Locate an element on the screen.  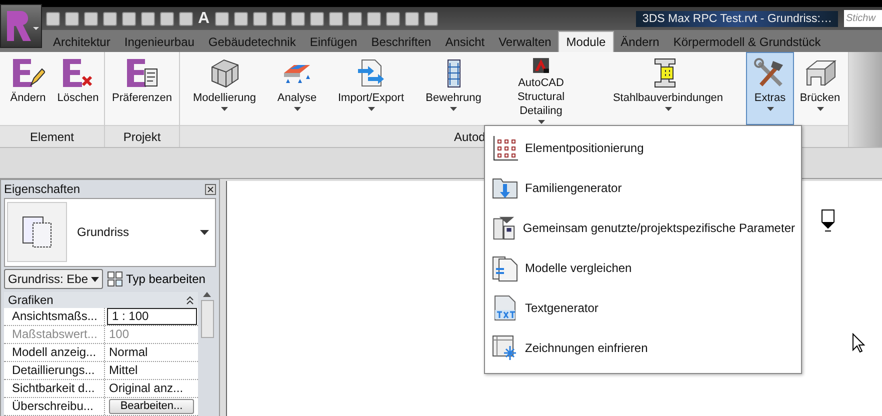
property-value-field: 1 : 100 is located at coordinates (152, 316).